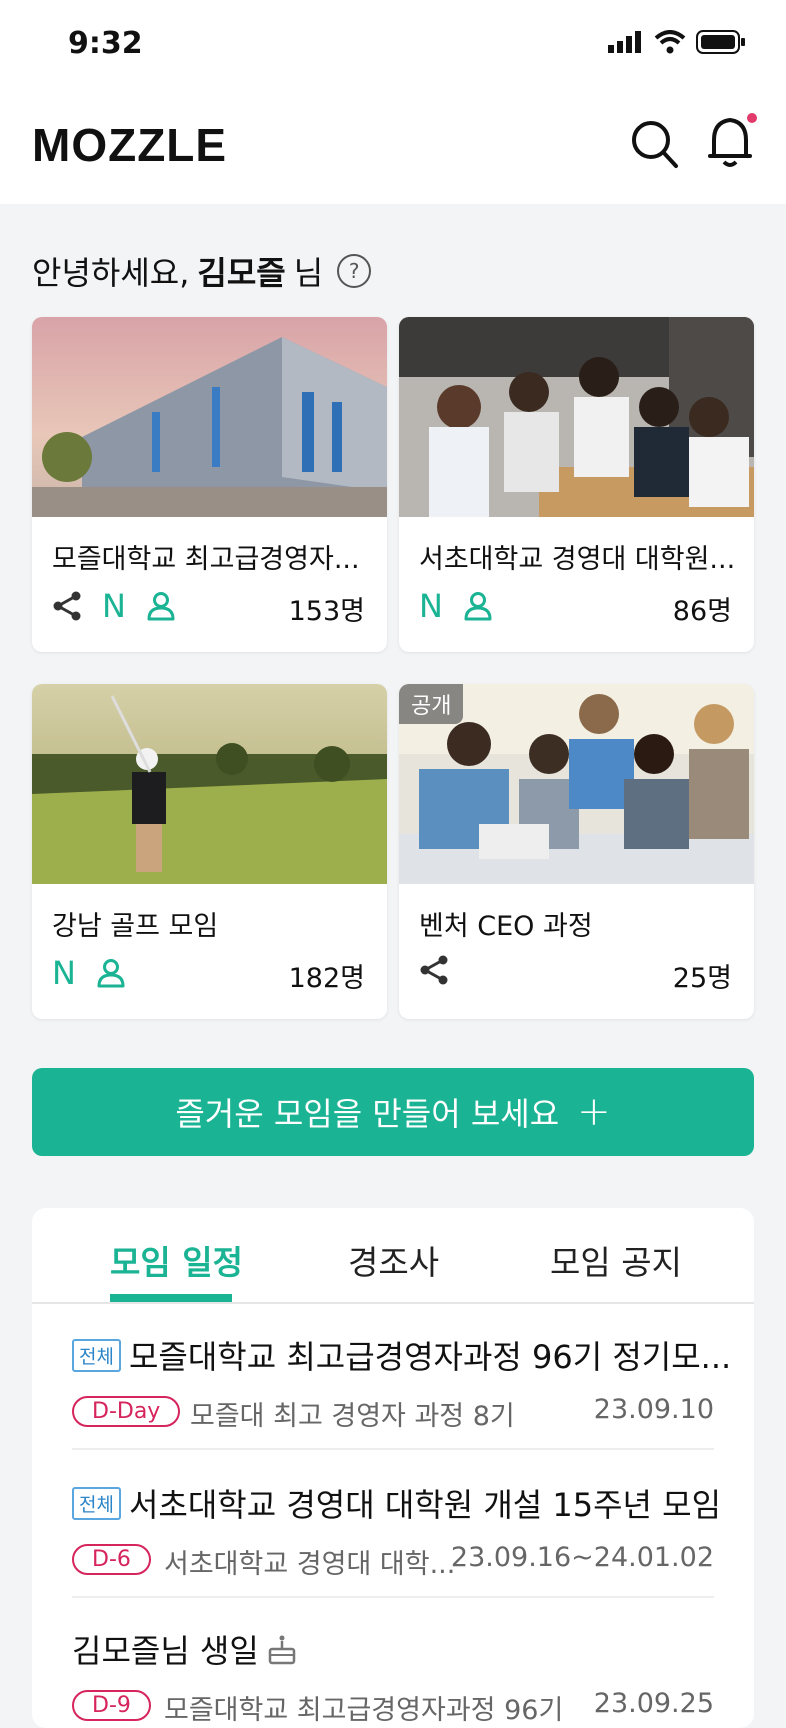 Image resolution: width=786 pixels, height=1728 pixels. What do you see at coordinates (425, 1505) in the screenshot?
I see `event-title: 서초대학교 경영대 대학원 개설 15주년 모임` at bounding box center [425, 1505].